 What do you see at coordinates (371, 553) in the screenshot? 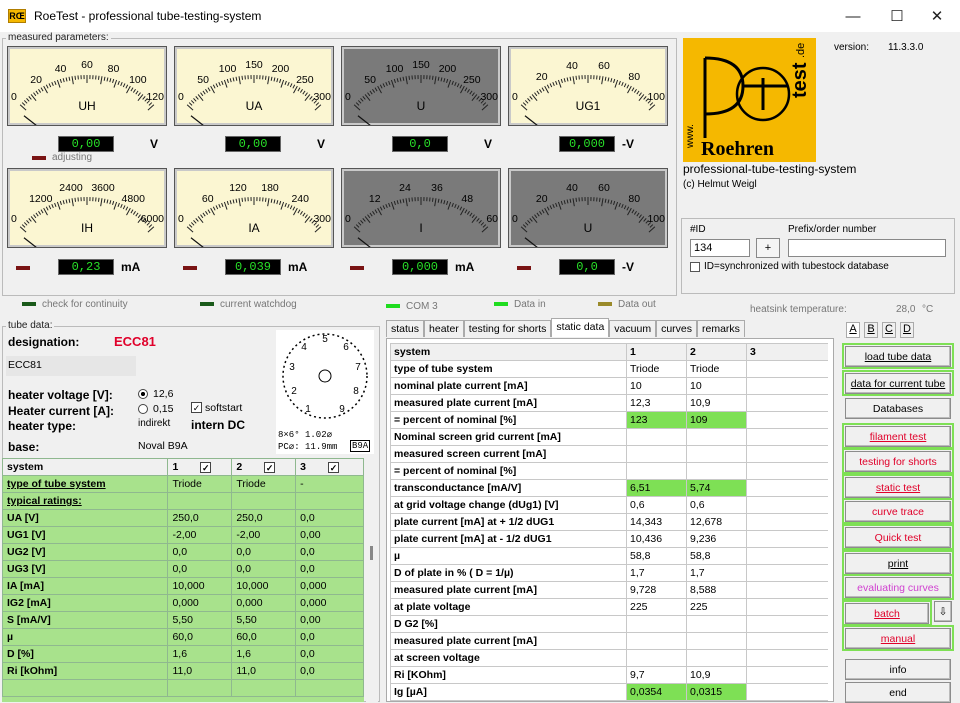
I see `scroll-thumb` at bounding box center [371, 553].